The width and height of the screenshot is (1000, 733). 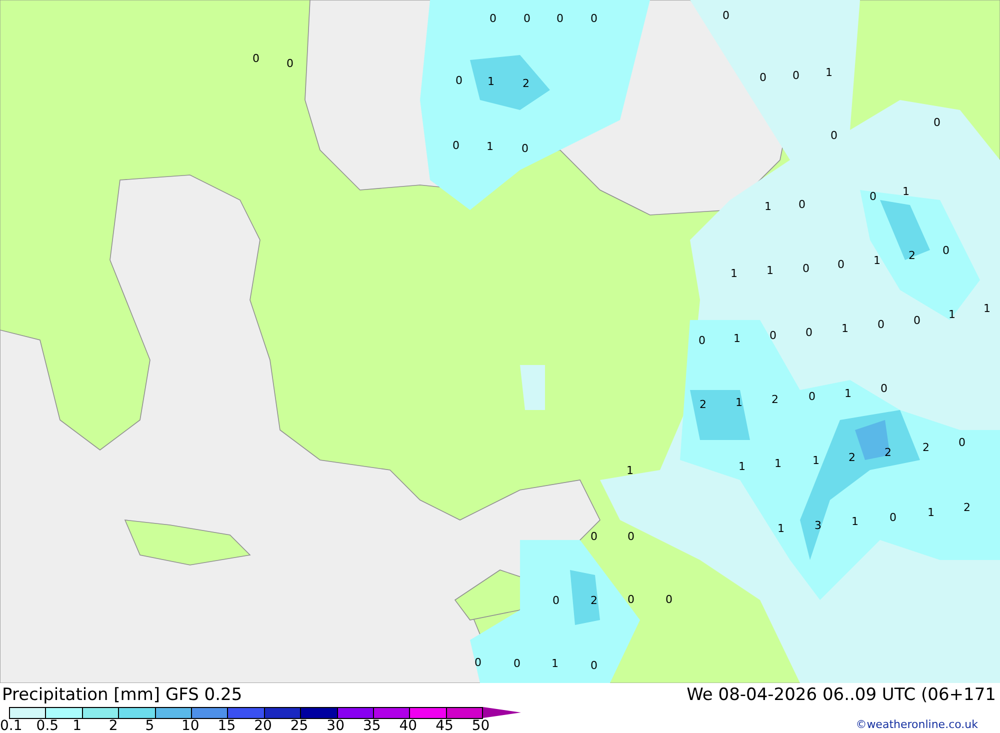 I want to click on forecast-datetime: We 08-04-2026 06..09 UTC (06+171, so click(x=841, y=695).